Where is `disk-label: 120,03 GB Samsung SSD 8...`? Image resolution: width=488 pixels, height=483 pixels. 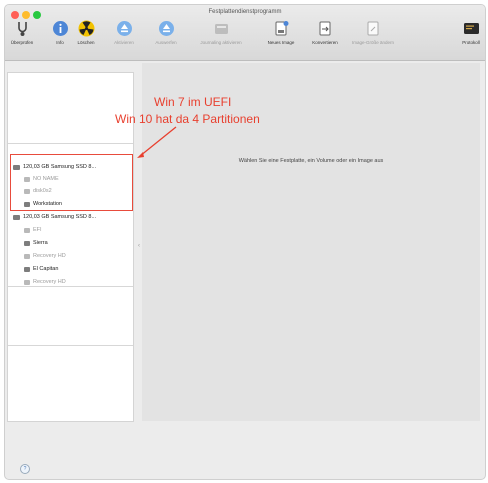
disk-label: 120,03 GB Samsung SSD 8... is located at coordinates (60, 217).